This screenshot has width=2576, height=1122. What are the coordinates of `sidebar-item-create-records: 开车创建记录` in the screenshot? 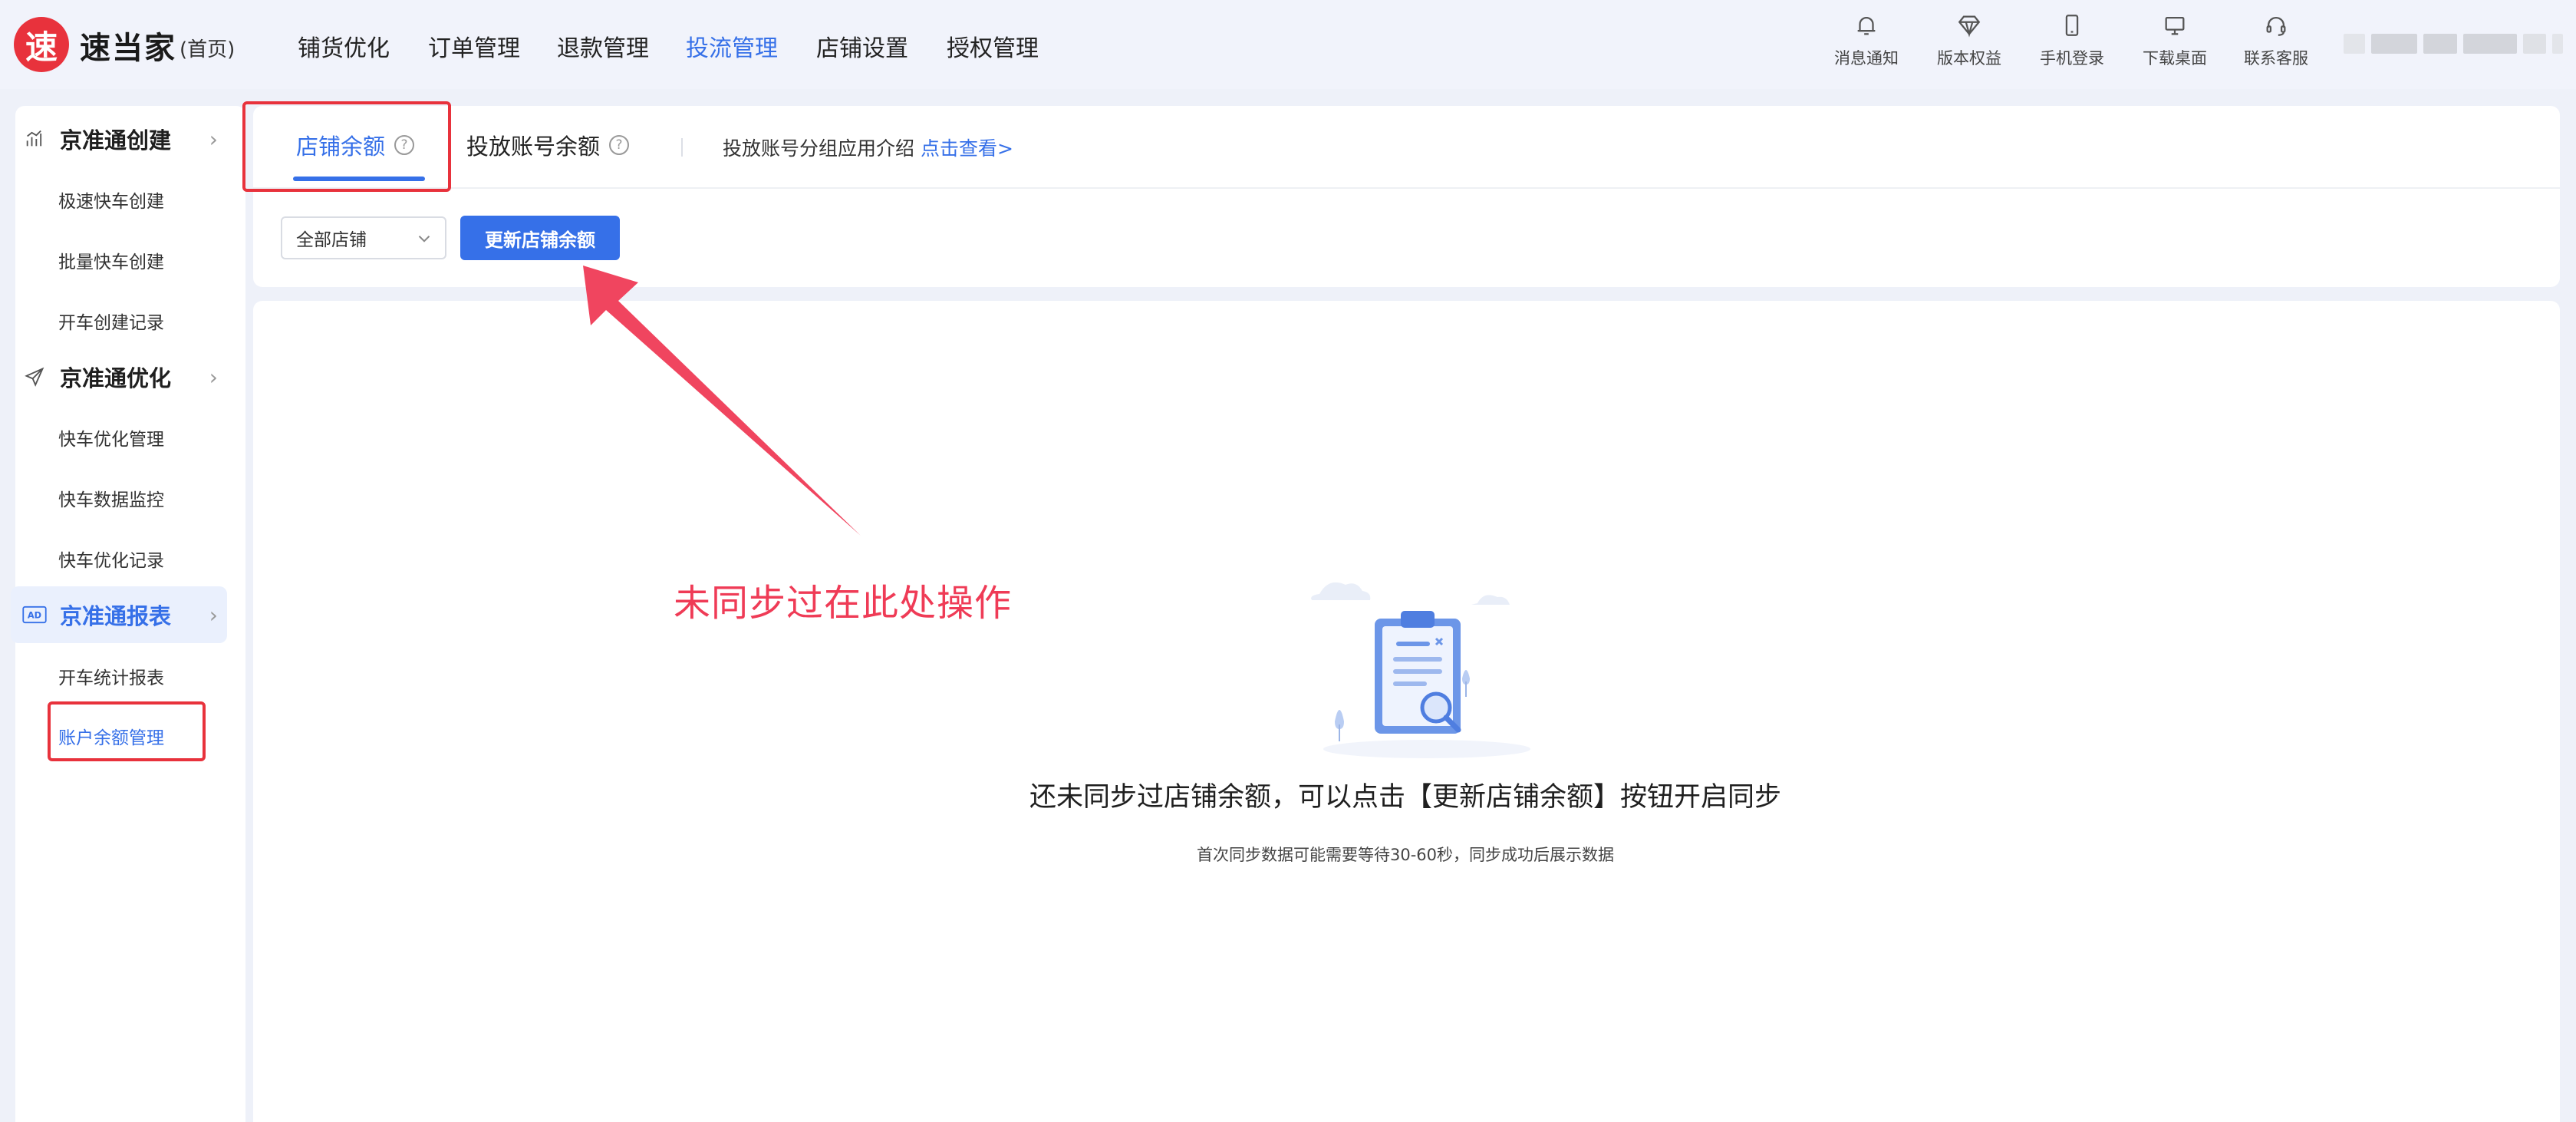 It's located at (111, 321).